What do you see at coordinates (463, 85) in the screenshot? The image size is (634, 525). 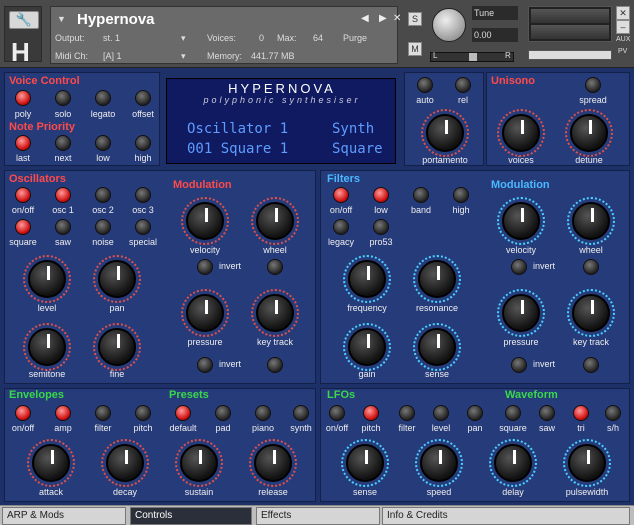 I see `rel-button` at bounding box center [463, 85].